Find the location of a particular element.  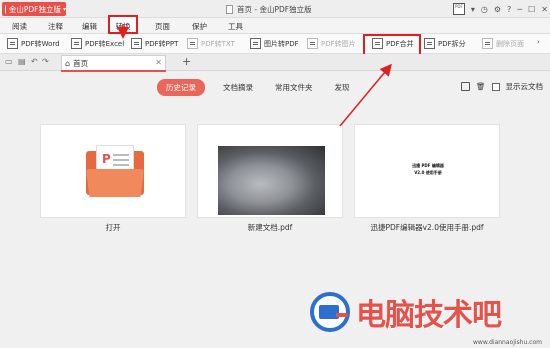

show-cloud-label: 显示云文档 is located at coordinates (524, 86).